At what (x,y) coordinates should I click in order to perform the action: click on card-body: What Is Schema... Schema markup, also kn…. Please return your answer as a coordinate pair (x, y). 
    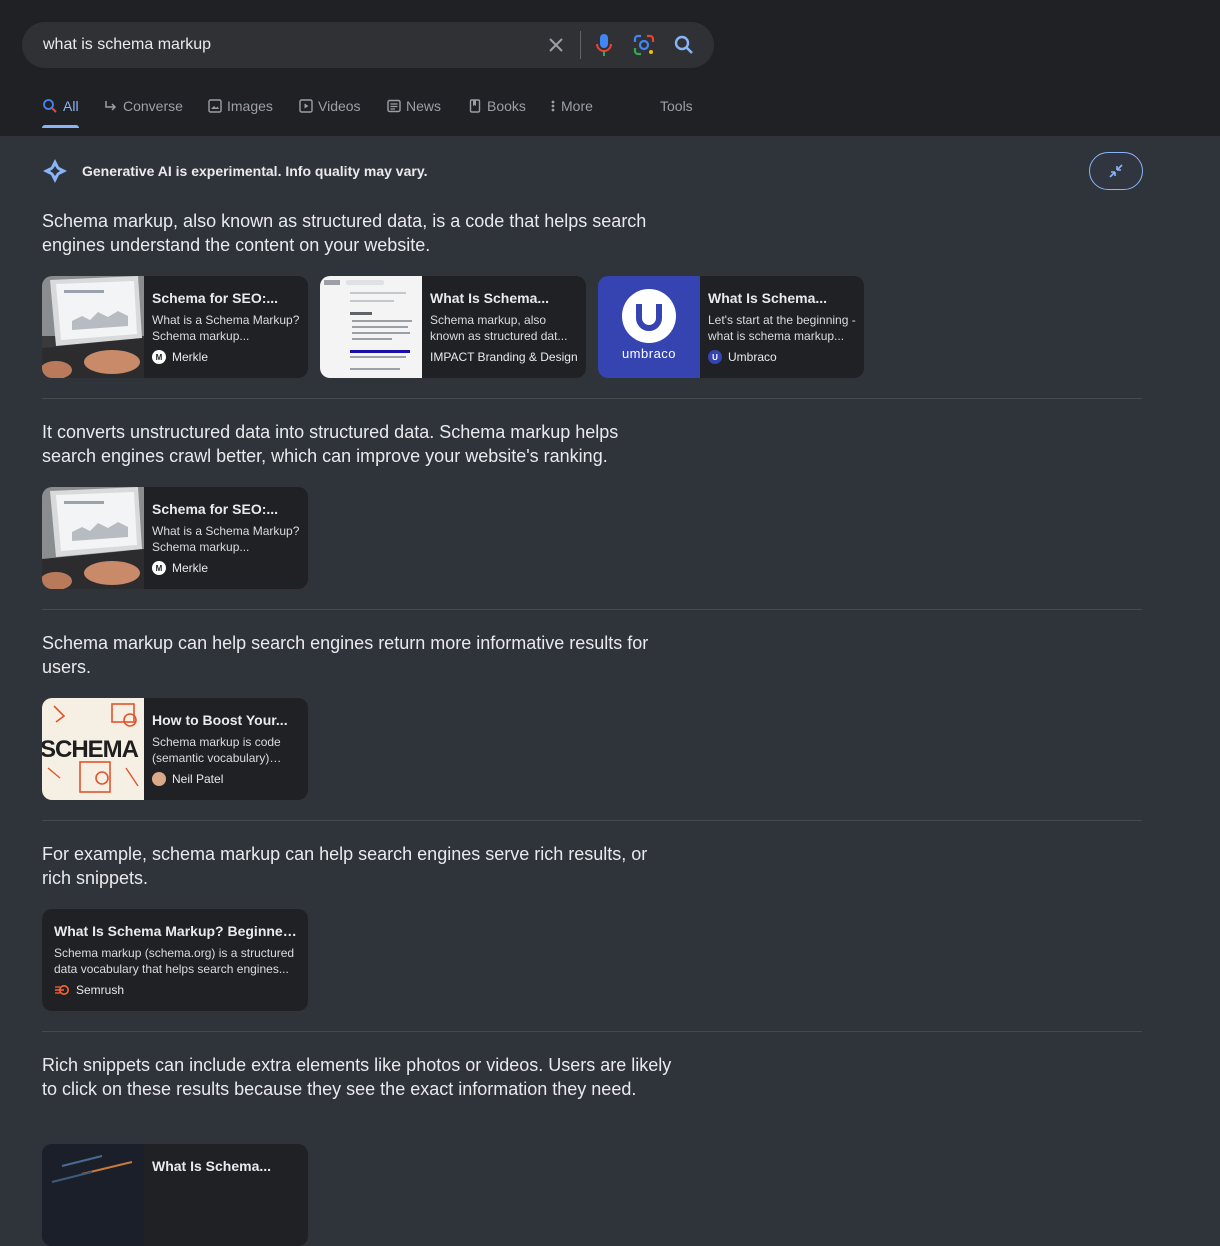
    Looking at the image, I should click on (504, 327).